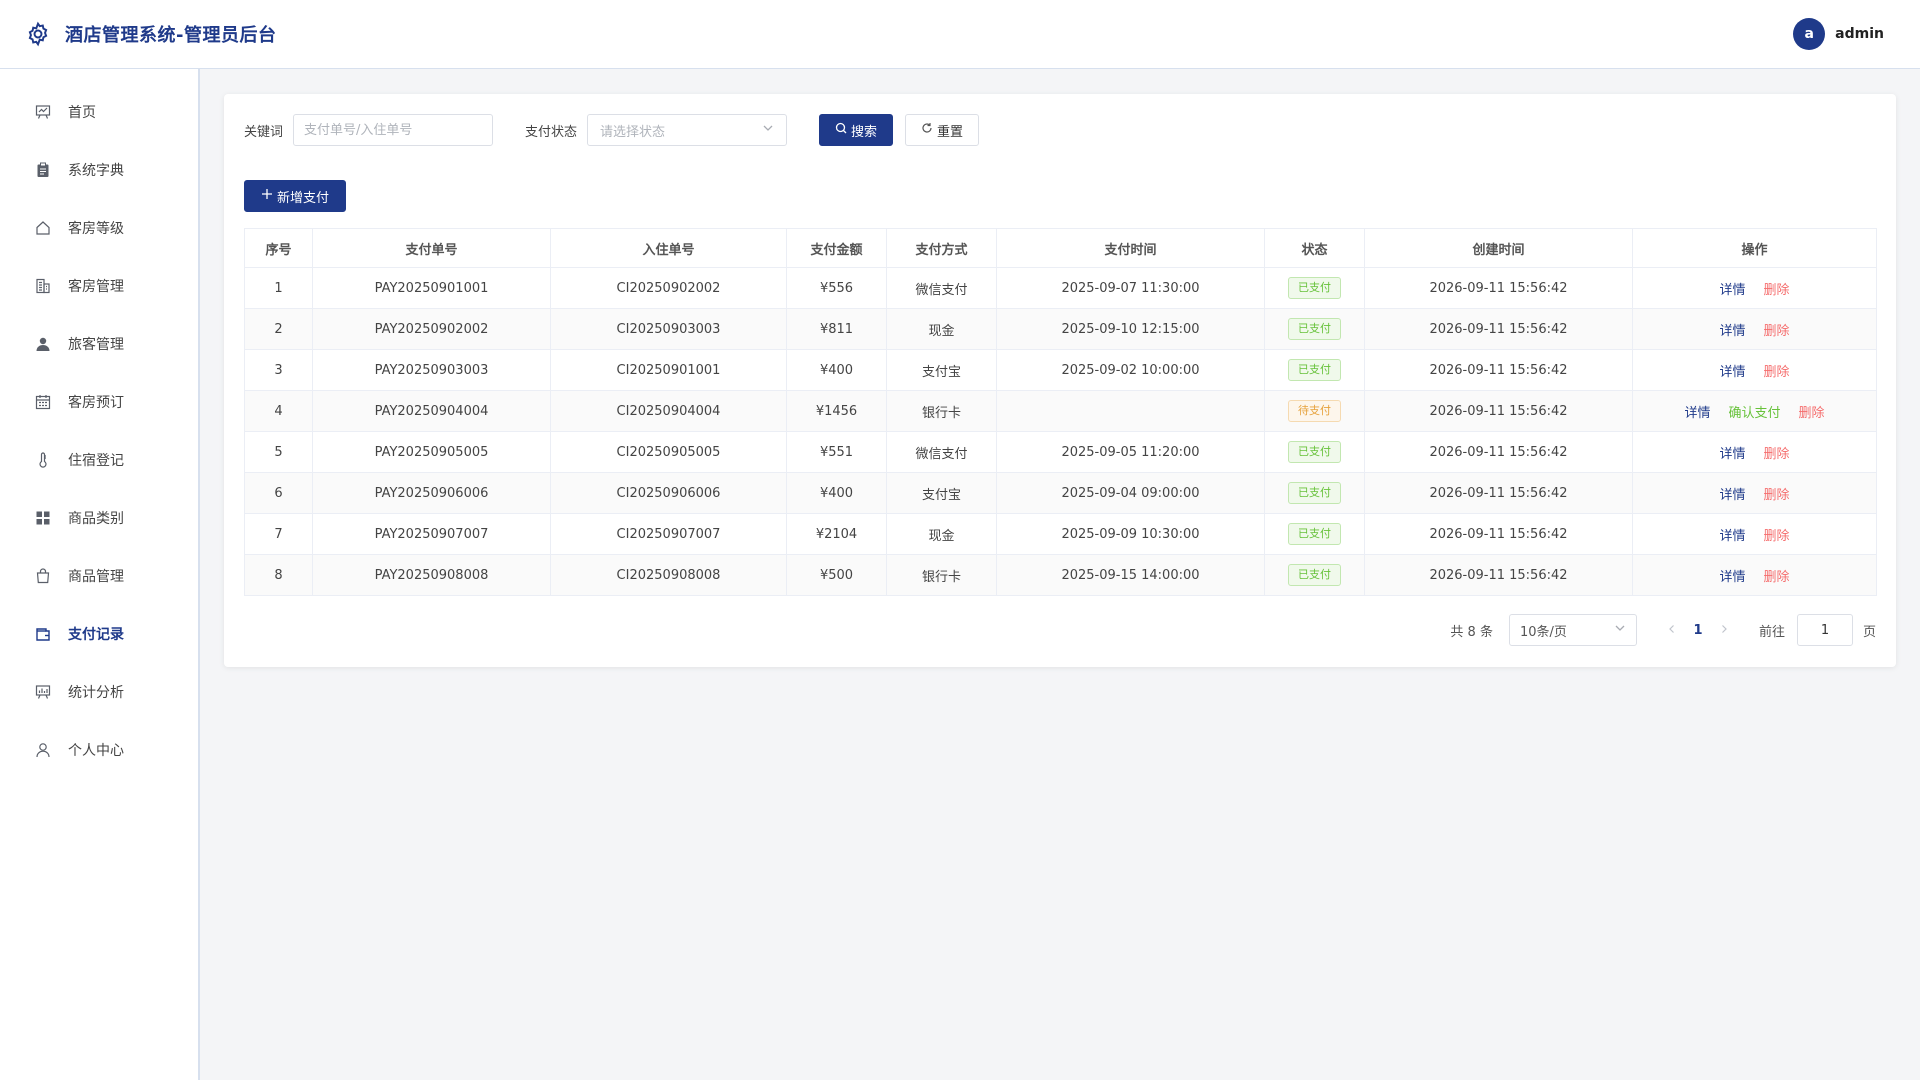  Describe the element at coordinates (668, 411) in the screenshot. I see `cell-checkin-no: CI20250904004` at that location.